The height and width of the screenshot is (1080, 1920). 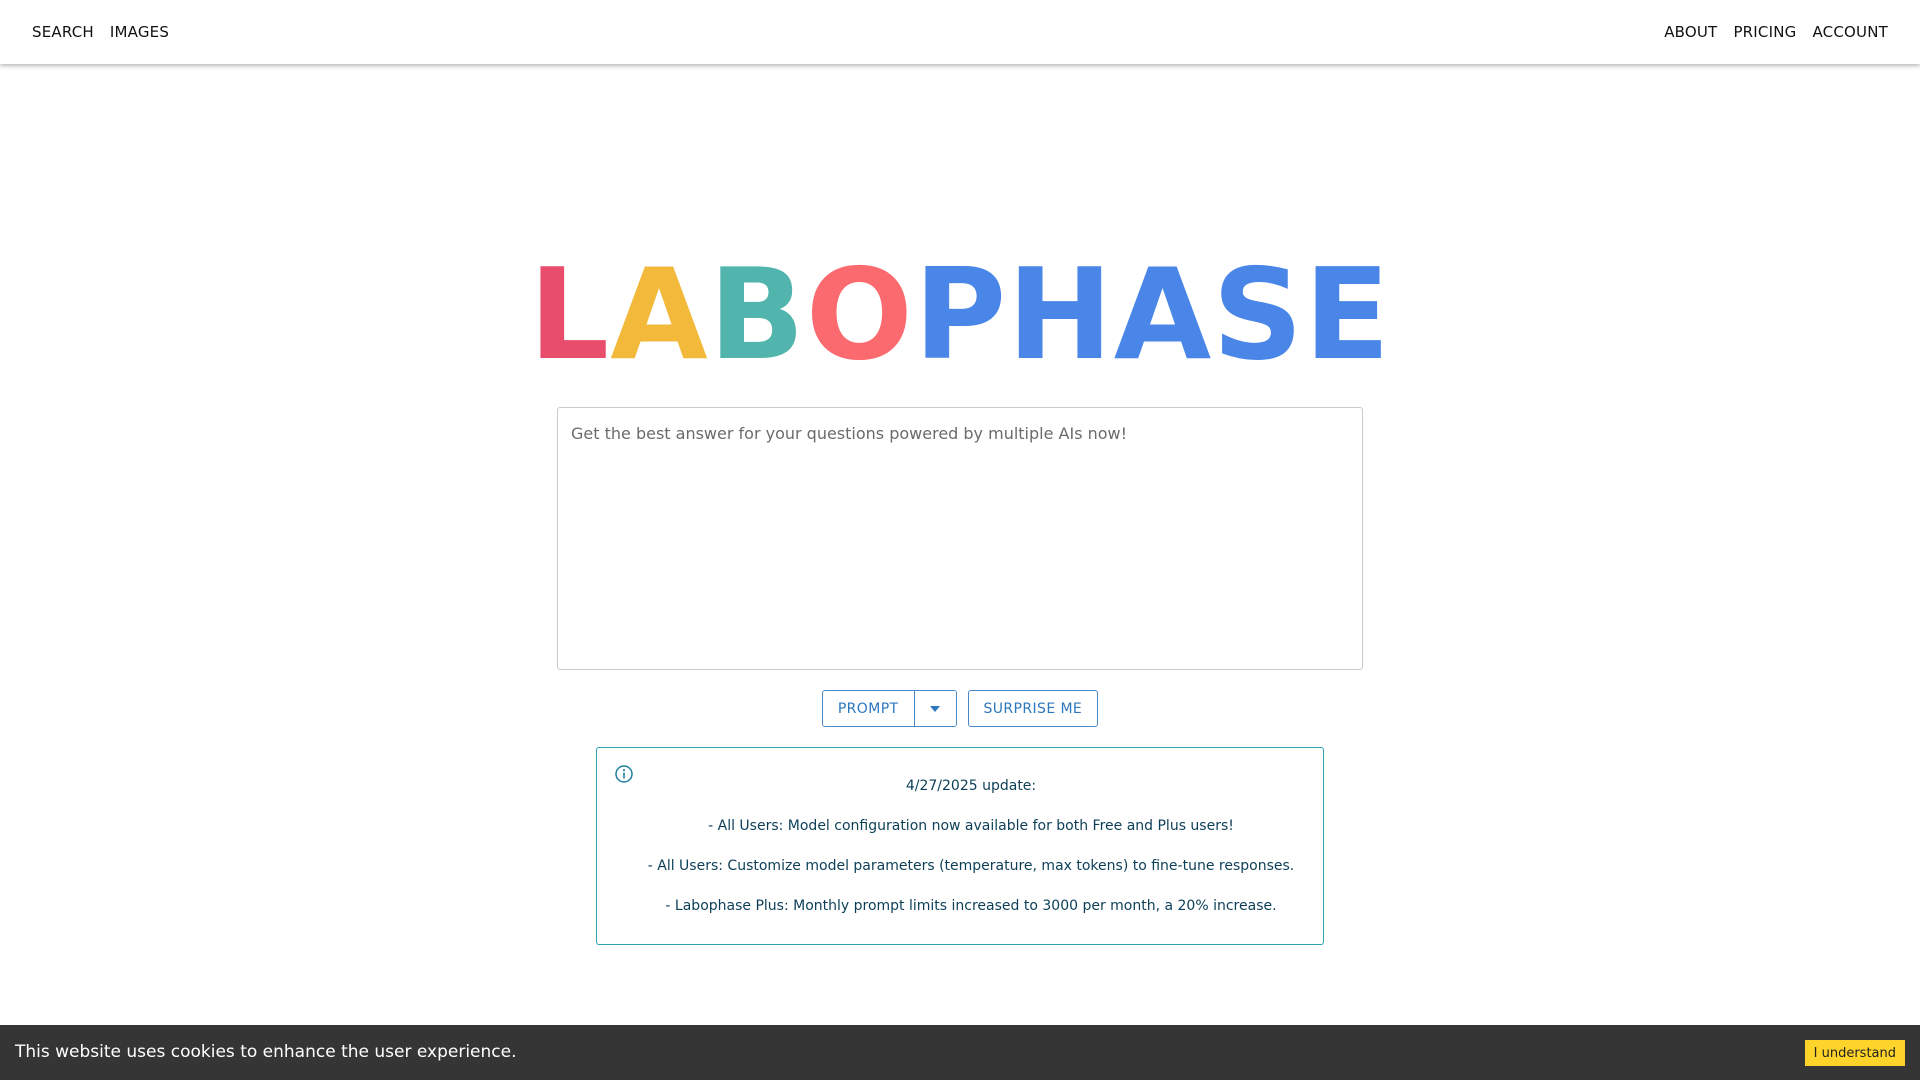 What do you see at coordinates (139, 32) in the screenshot?
I see `nav-images-link: IMAGES` at bounding box center [139, 32].